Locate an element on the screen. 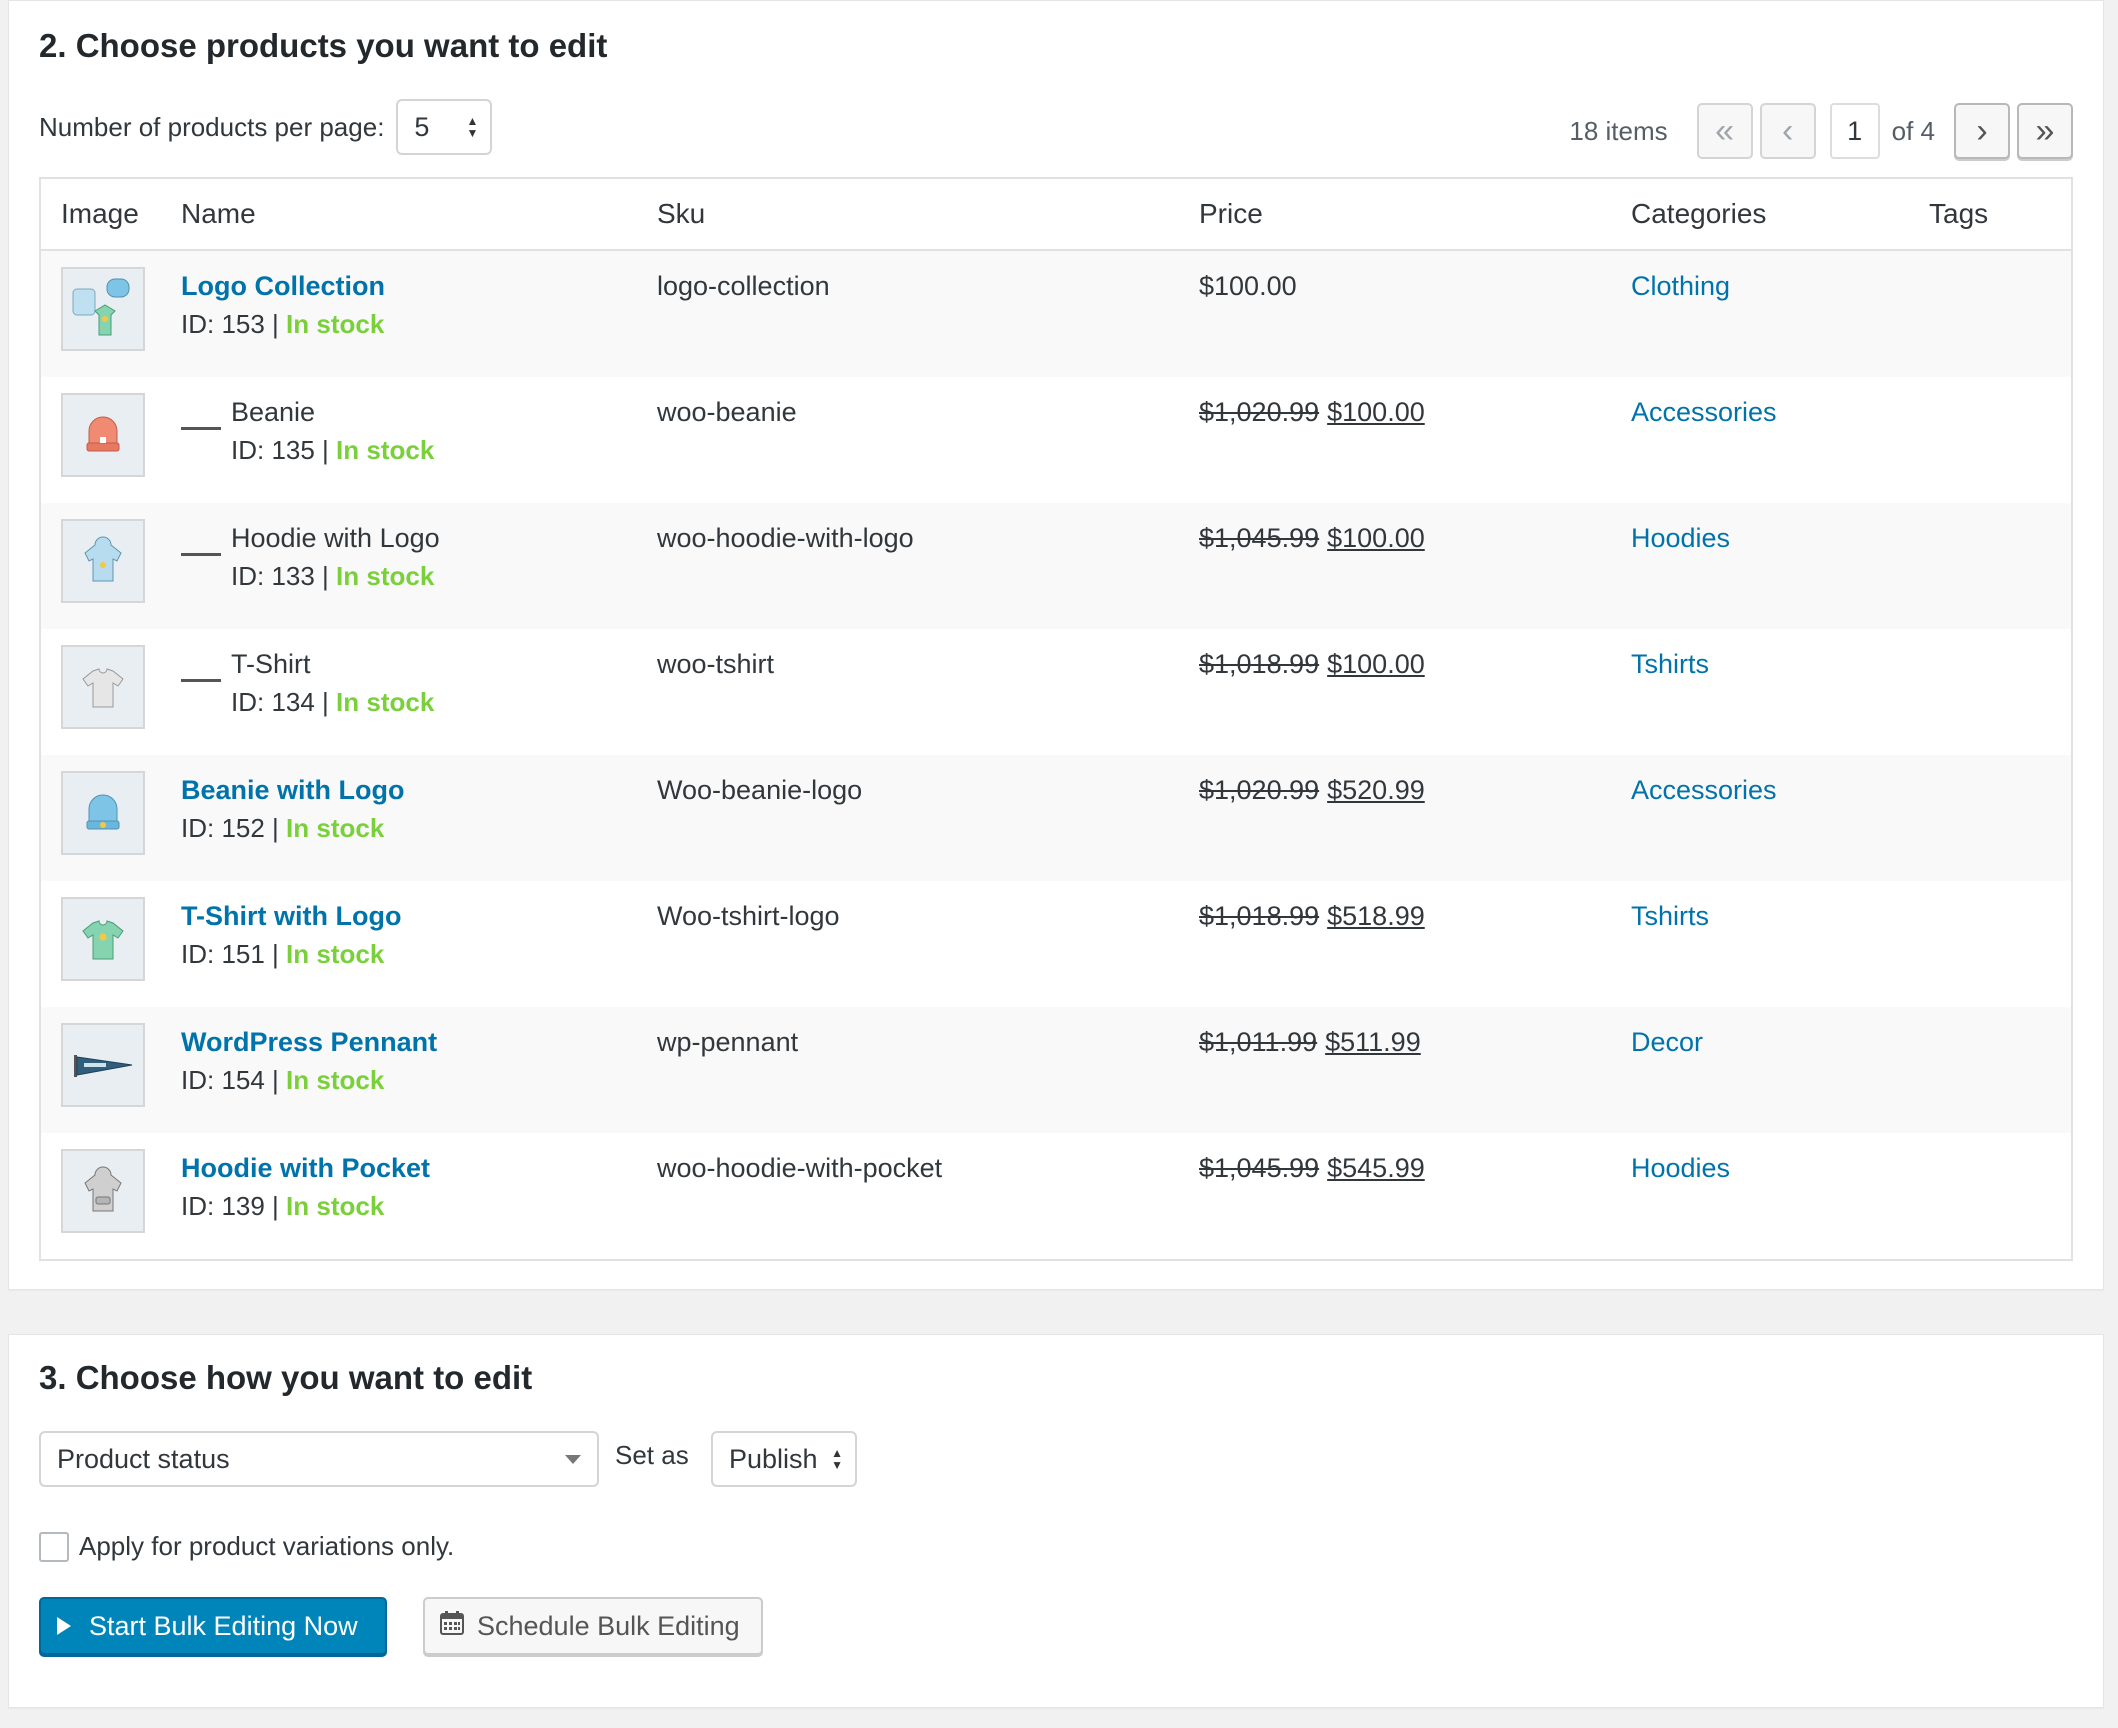 This screenshot has height=1728, width=2118. product-sku: logo-collection is located at coordinates (743, 286).